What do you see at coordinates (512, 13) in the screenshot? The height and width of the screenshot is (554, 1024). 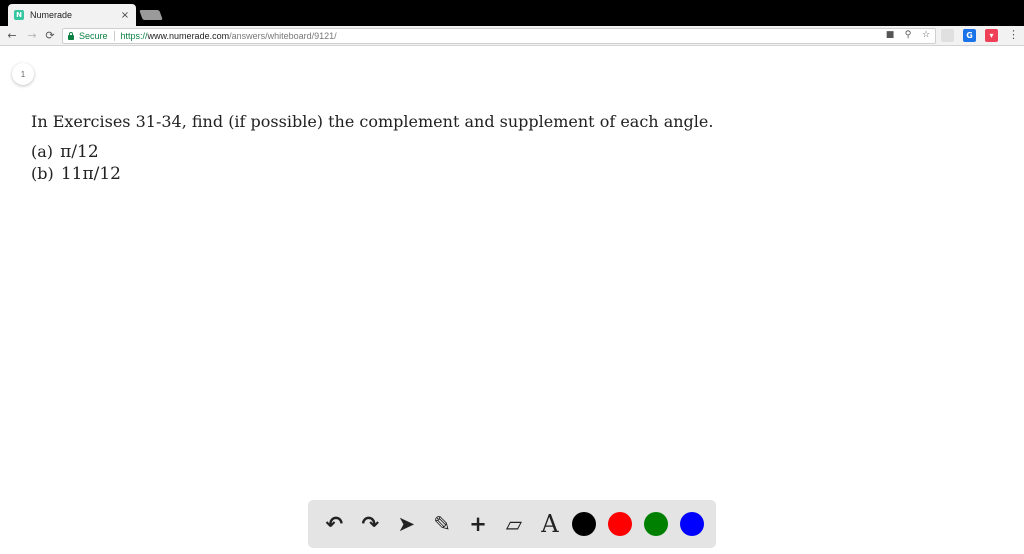 I see `tab-bar: N Numerade ×` at bounding box center [512, 13].